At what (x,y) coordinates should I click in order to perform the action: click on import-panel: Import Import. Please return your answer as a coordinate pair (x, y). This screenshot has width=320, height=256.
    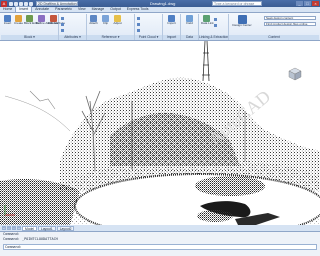
    Looking at the image, I should click on (172, 27).